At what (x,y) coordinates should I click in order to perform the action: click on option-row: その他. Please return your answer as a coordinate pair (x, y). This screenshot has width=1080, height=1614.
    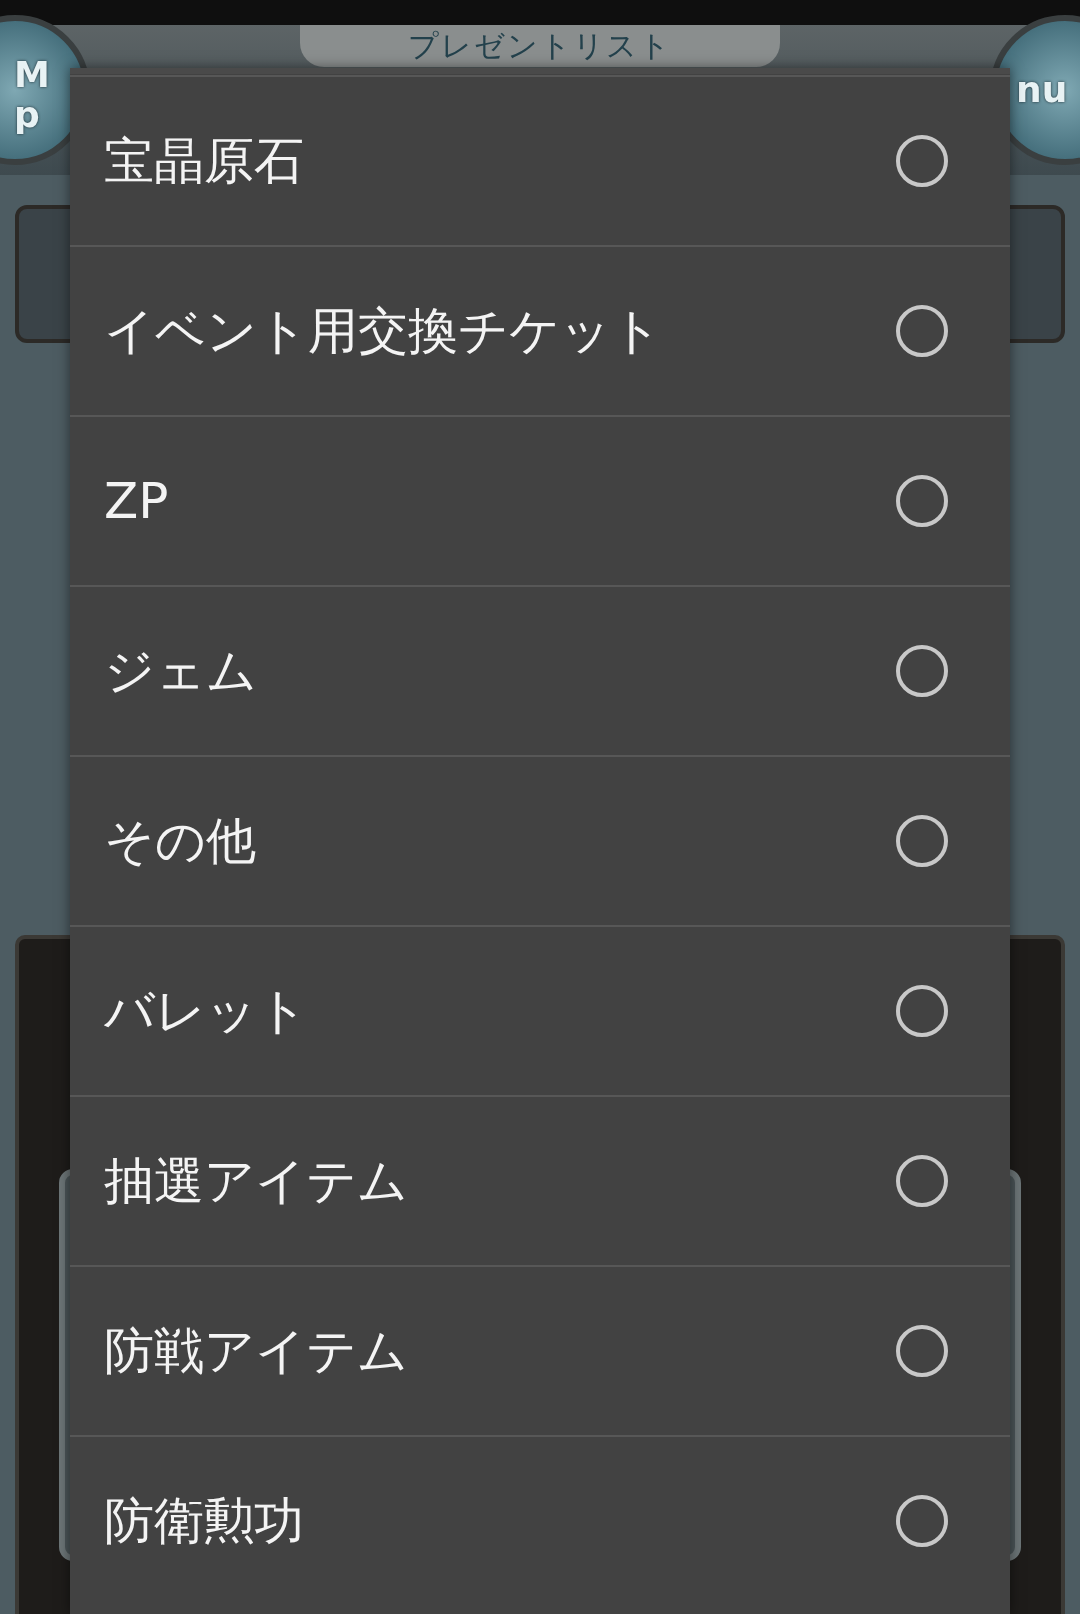
    Looking at the image, I should click on (540, 840).